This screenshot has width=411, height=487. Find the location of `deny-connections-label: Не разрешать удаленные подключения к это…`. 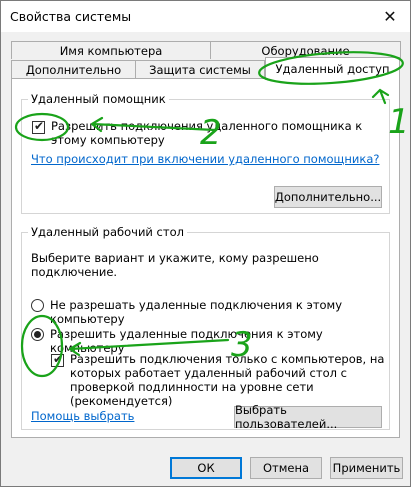

deny-connections-label: Не разрешать удаленные подключения к это… is located at coordinates (215, 312).